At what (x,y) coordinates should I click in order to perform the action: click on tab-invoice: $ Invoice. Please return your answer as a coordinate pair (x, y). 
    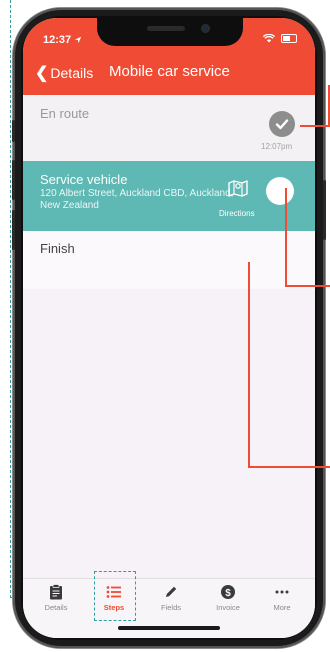
    Looking at the image, I should click on (228, 597).